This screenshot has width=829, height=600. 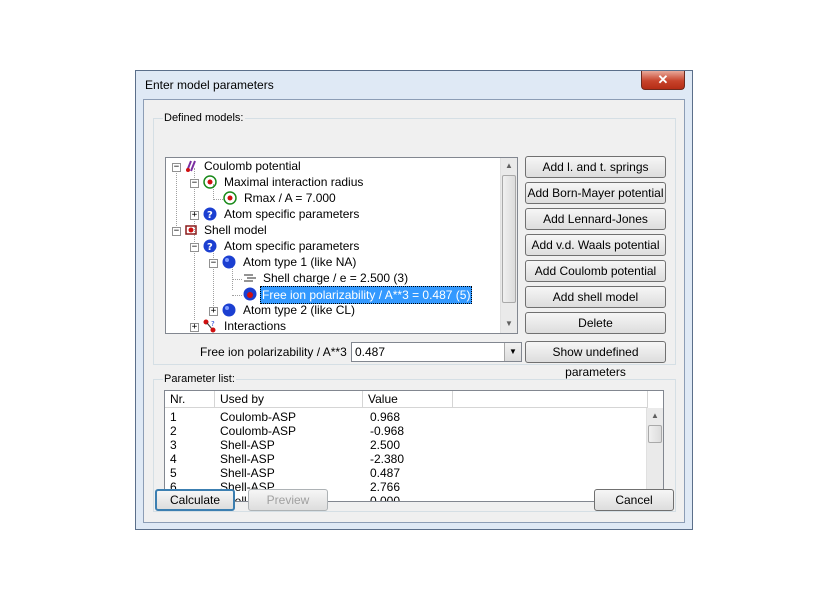 I want to click on tree-scrollbar: ▲ ▼, so click(x=508, y=245).